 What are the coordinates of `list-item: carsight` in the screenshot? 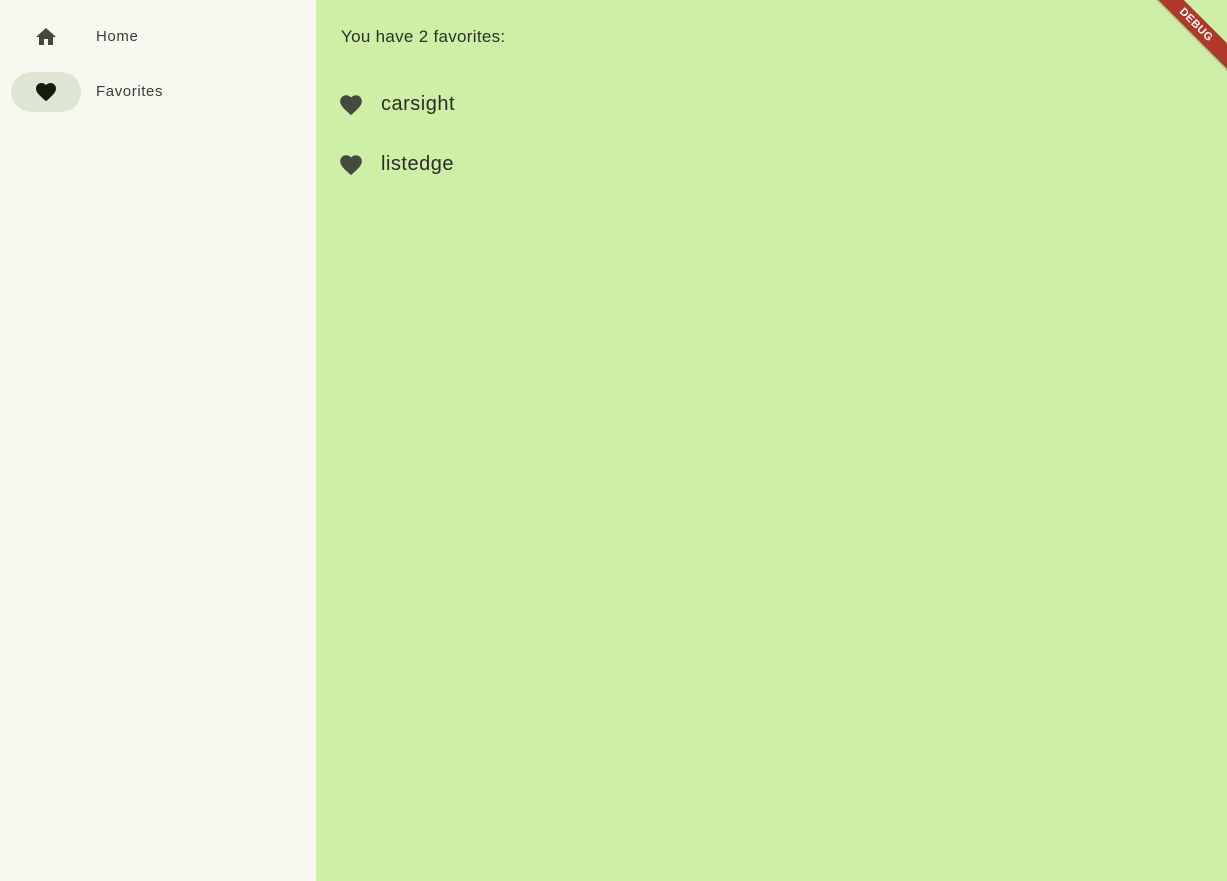 It's located at (771, 104).